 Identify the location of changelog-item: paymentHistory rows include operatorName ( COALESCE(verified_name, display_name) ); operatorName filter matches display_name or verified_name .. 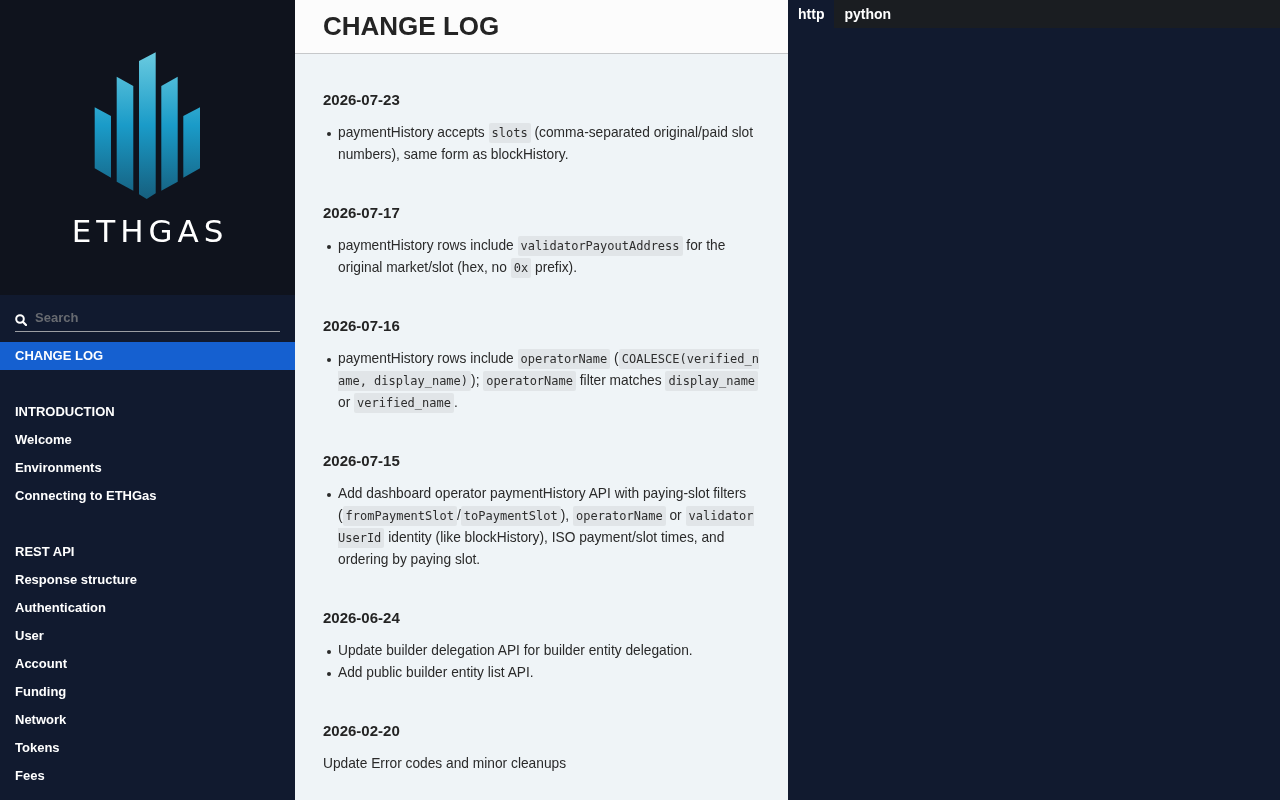
(549, 381).